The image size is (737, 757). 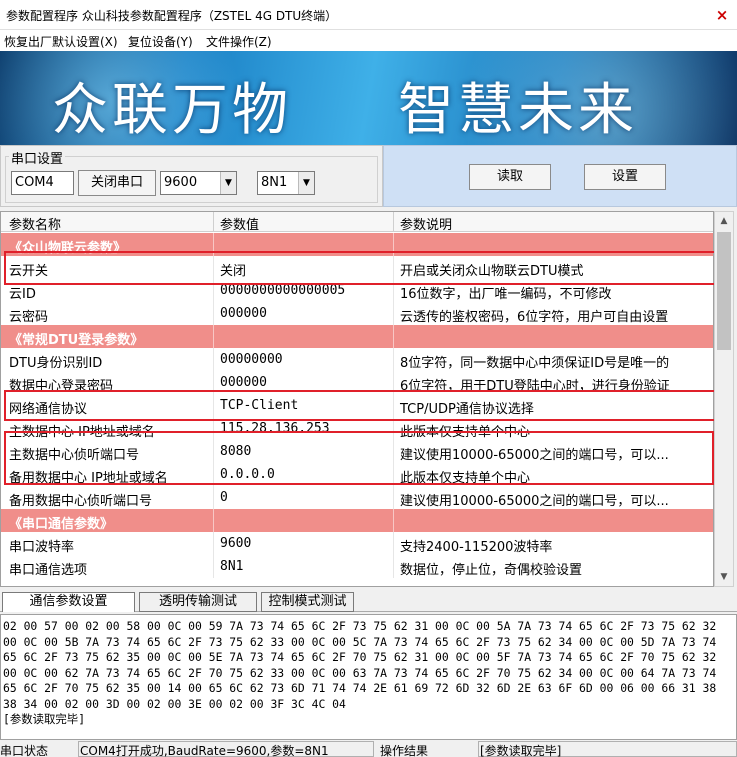 What do you see at coordinates (357, 290) in the screenshot?
I see `table-row: 云ID 0000000000000005 16位数字，出厂唯一编码，不可修改` at bounding box center [357, 290].